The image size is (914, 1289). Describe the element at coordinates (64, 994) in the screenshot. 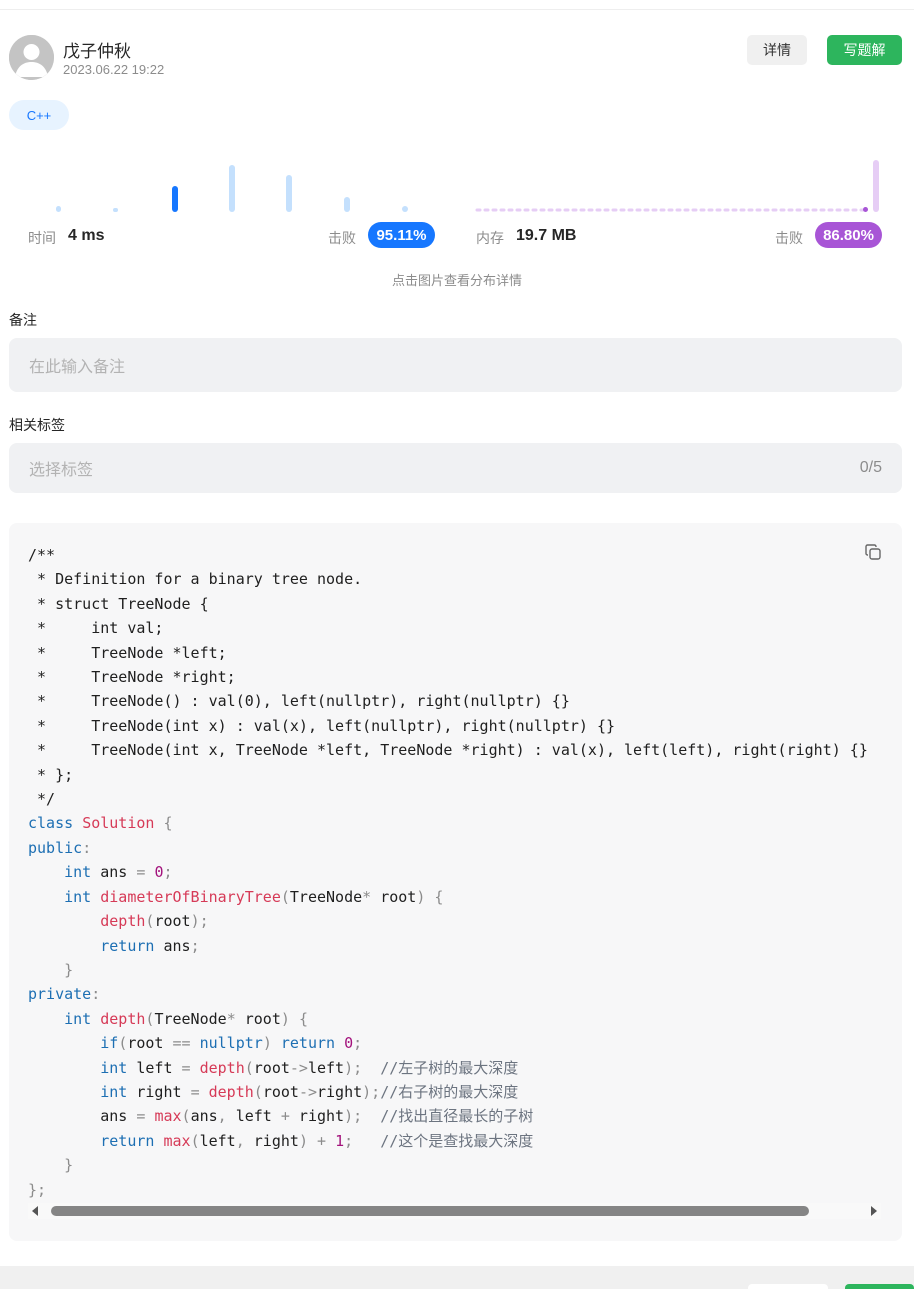

I see `code-line: private:` at that location.